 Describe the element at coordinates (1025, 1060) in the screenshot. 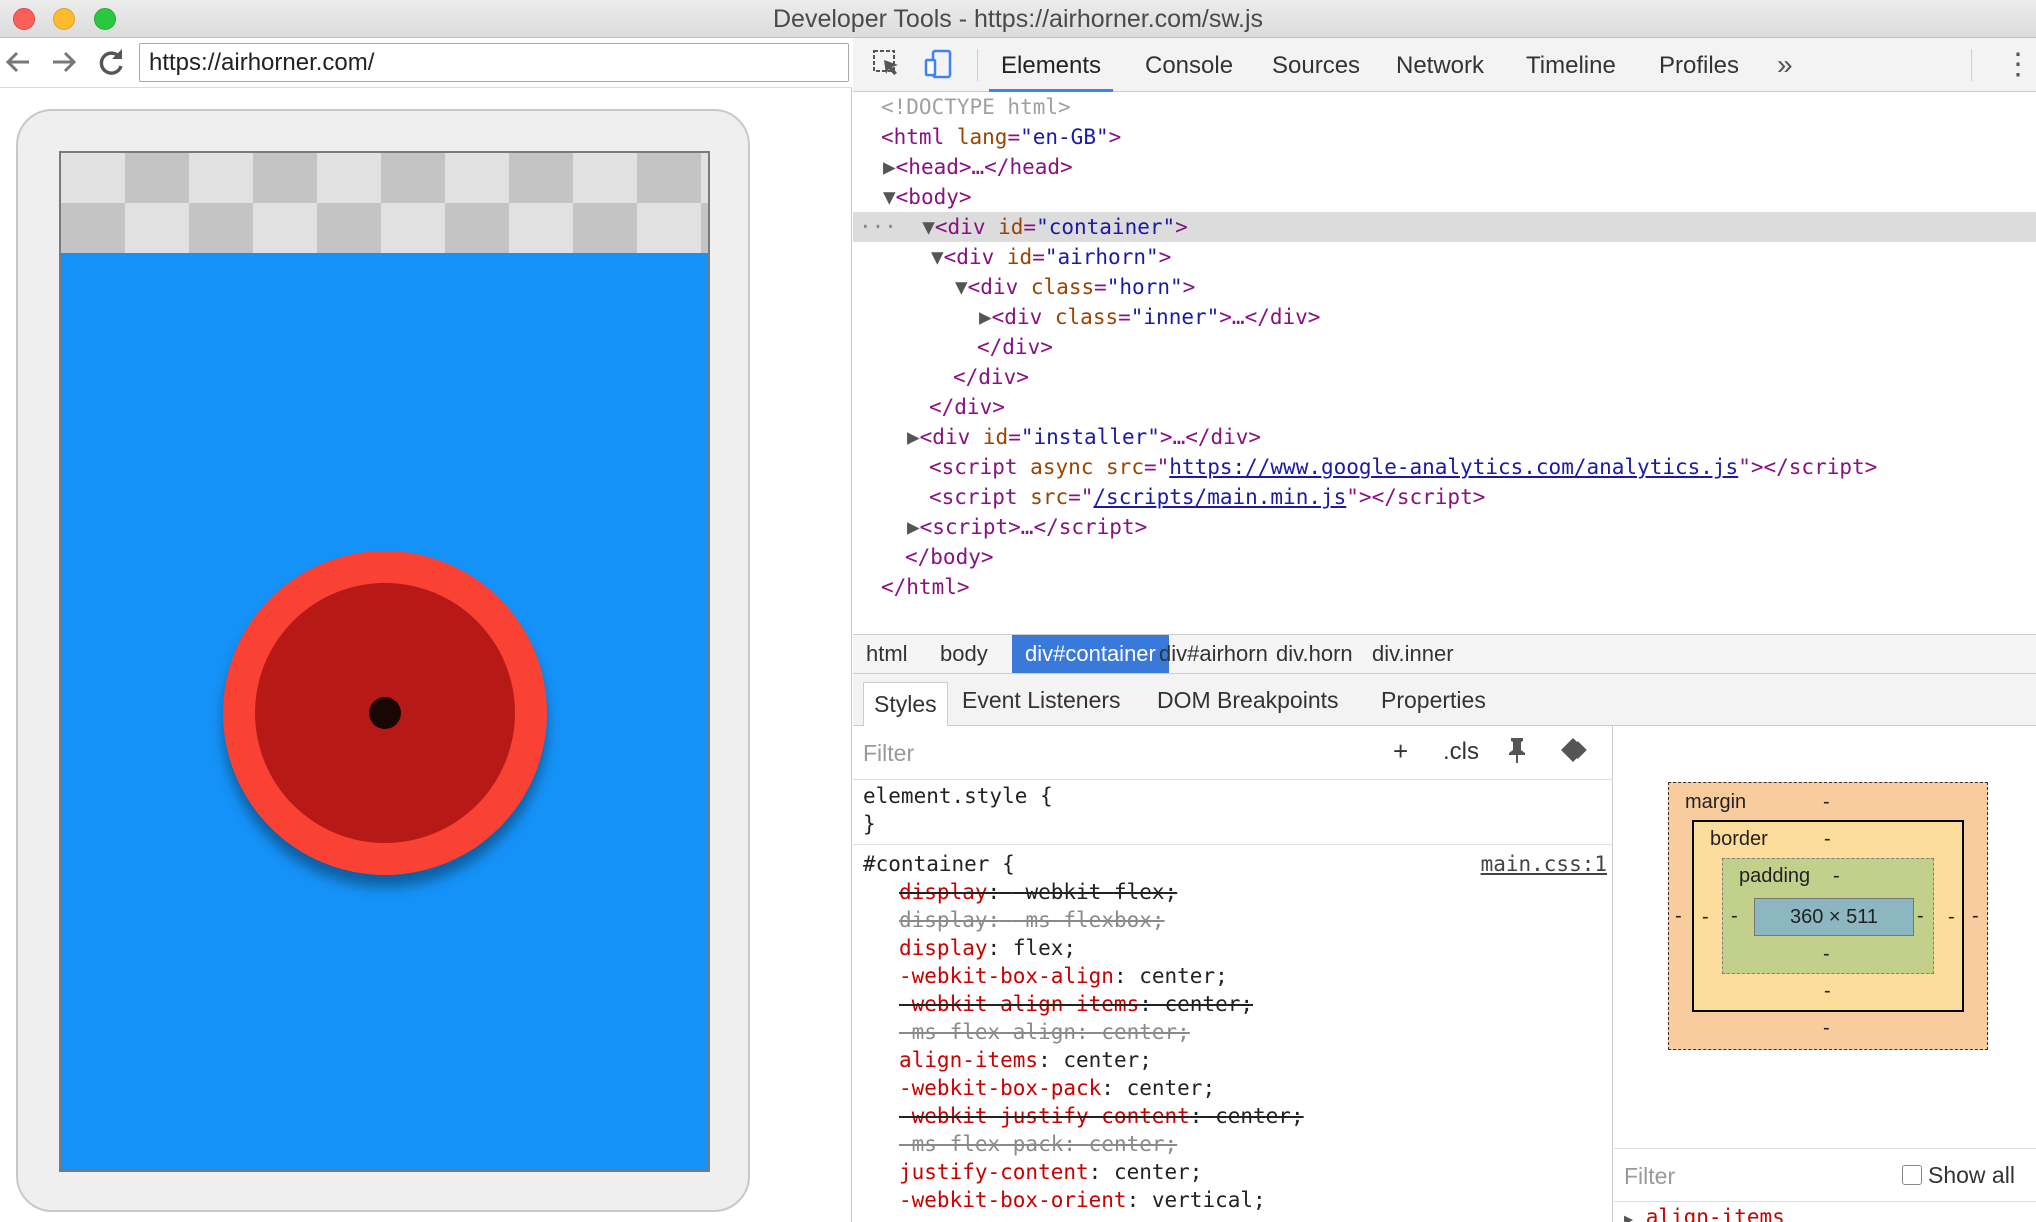

I see `style-declaration: align-items: center;` at that location.